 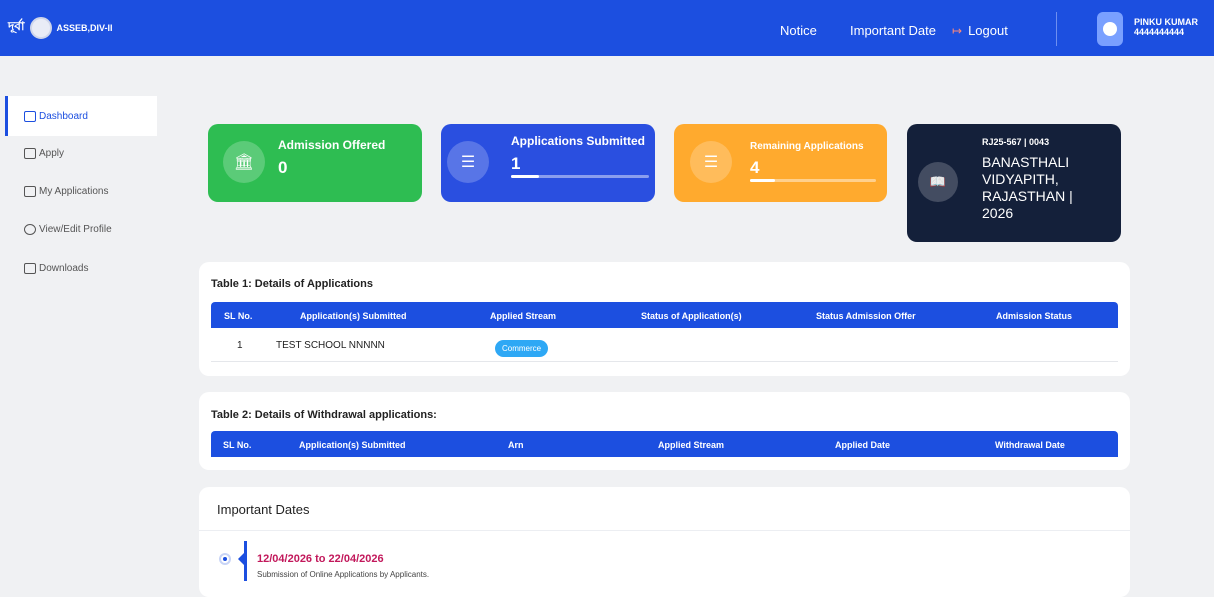 What do you see at coordinates (283, 167) in the screenshot?
I see `card-value: 0` at bounding box center [283, 167].